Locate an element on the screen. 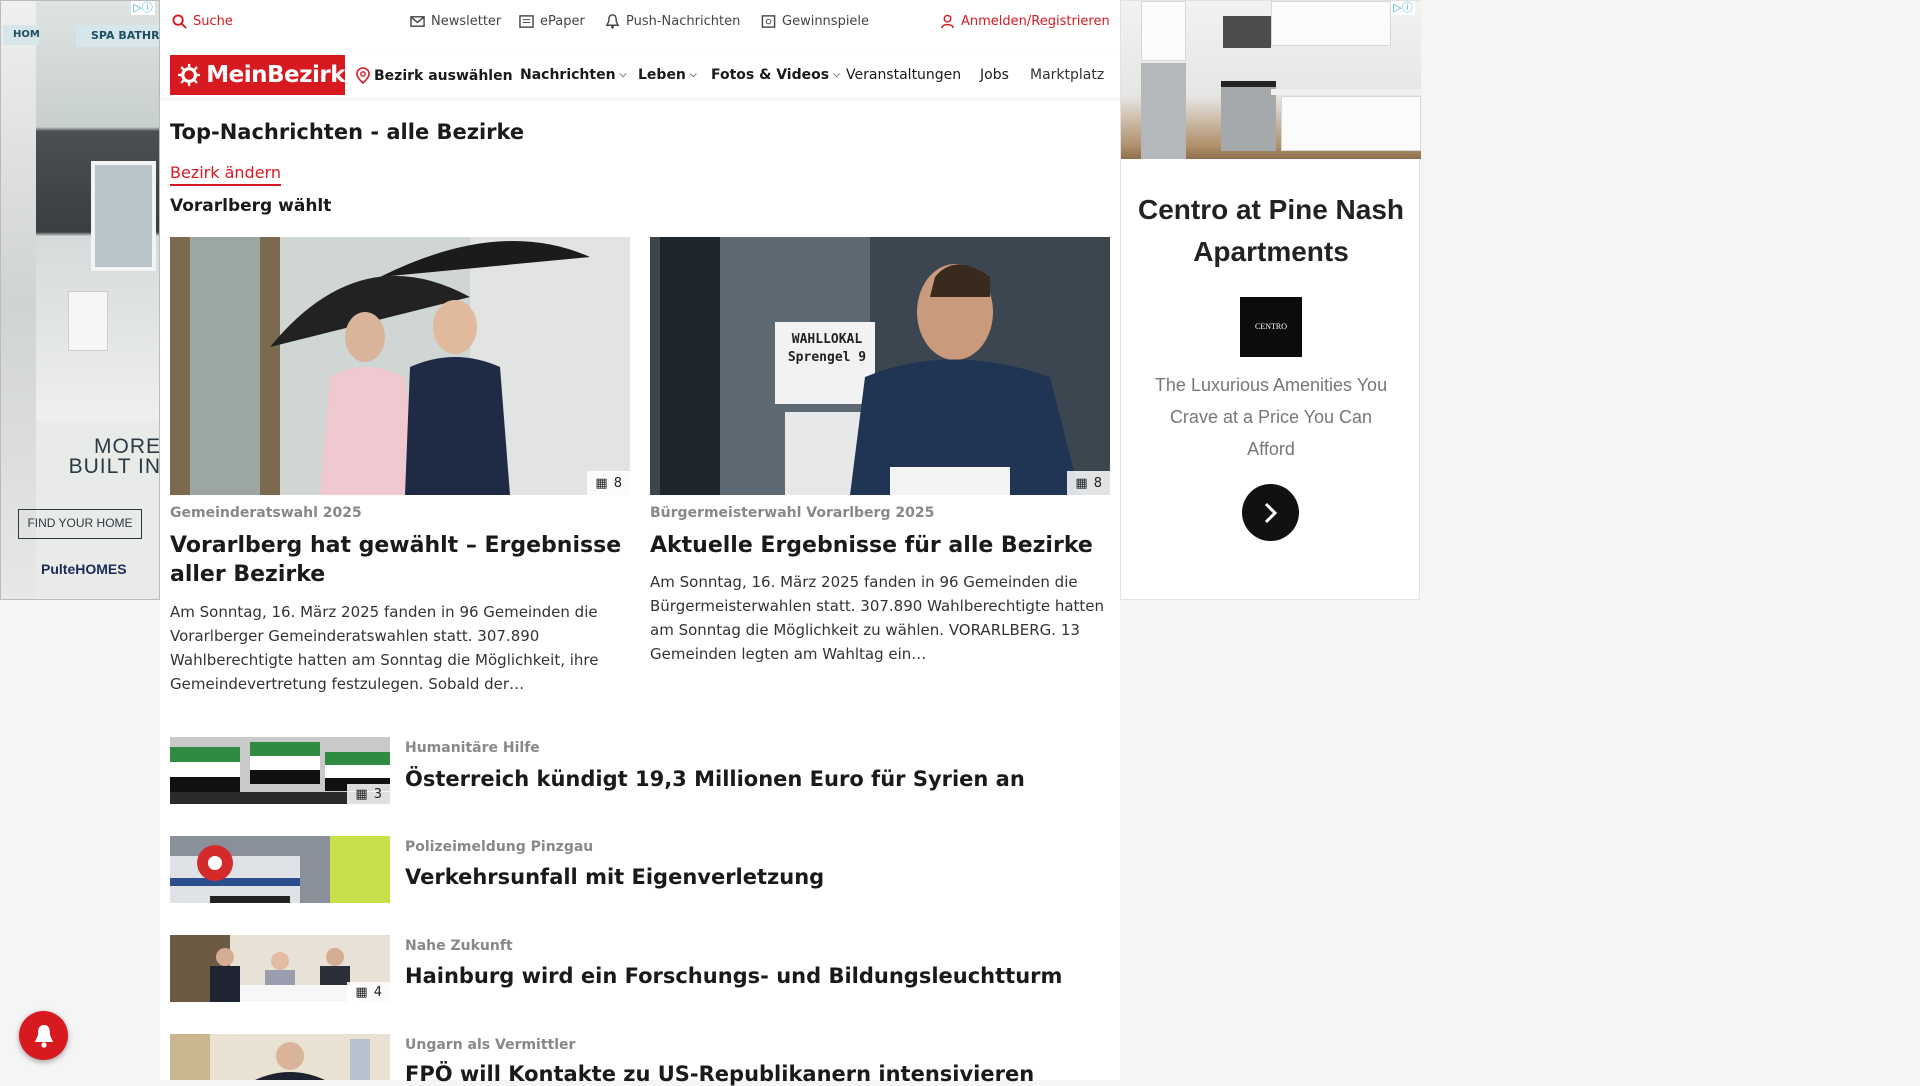  find-home-button: FIND YOUR HOME is located at coordinates (80, 524).